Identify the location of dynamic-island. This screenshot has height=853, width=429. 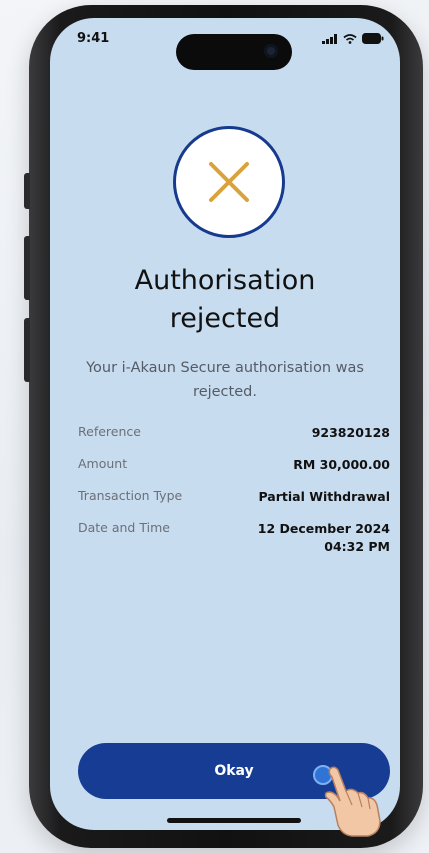
(234, 52).